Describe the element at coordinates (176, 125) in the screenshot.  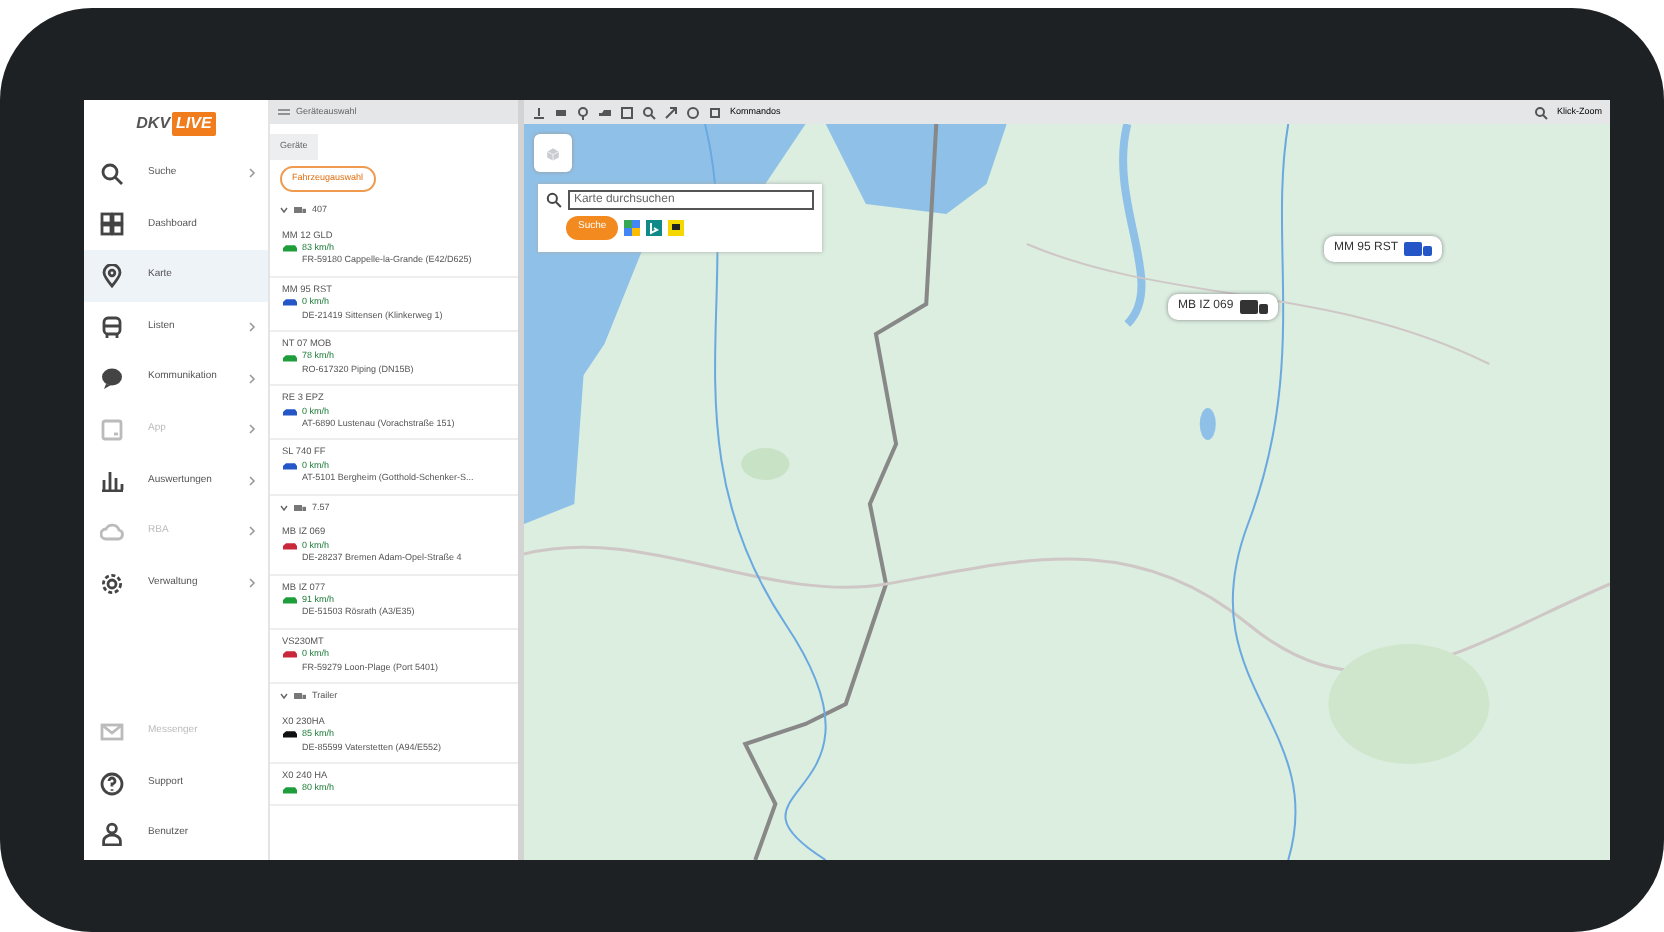
I see `logo: DKV LIVE` at that location.